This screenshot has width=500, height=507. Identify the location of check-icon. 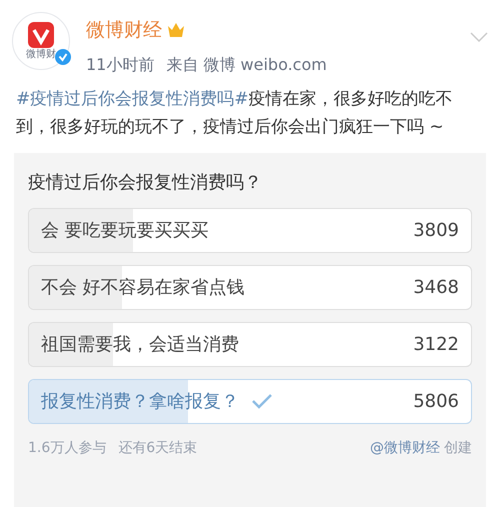
(262, 401).